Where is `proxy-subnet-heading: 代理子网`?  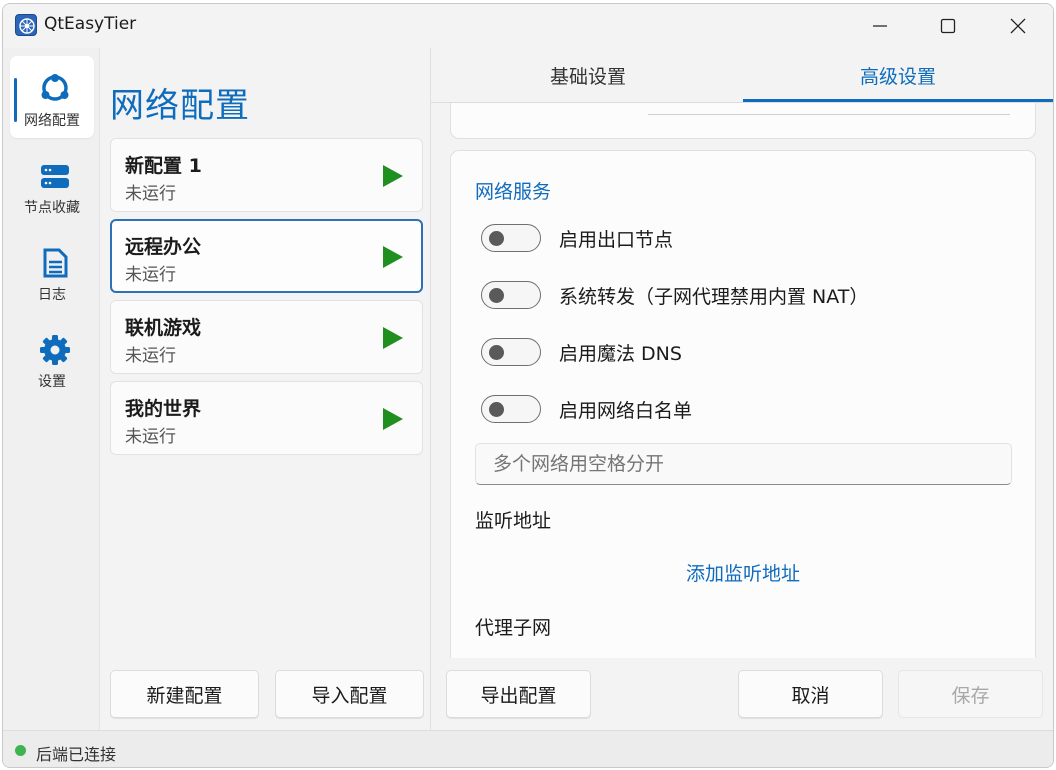
proxy-subnet-heading: 代理子网 is located at coordinates (513, 628).